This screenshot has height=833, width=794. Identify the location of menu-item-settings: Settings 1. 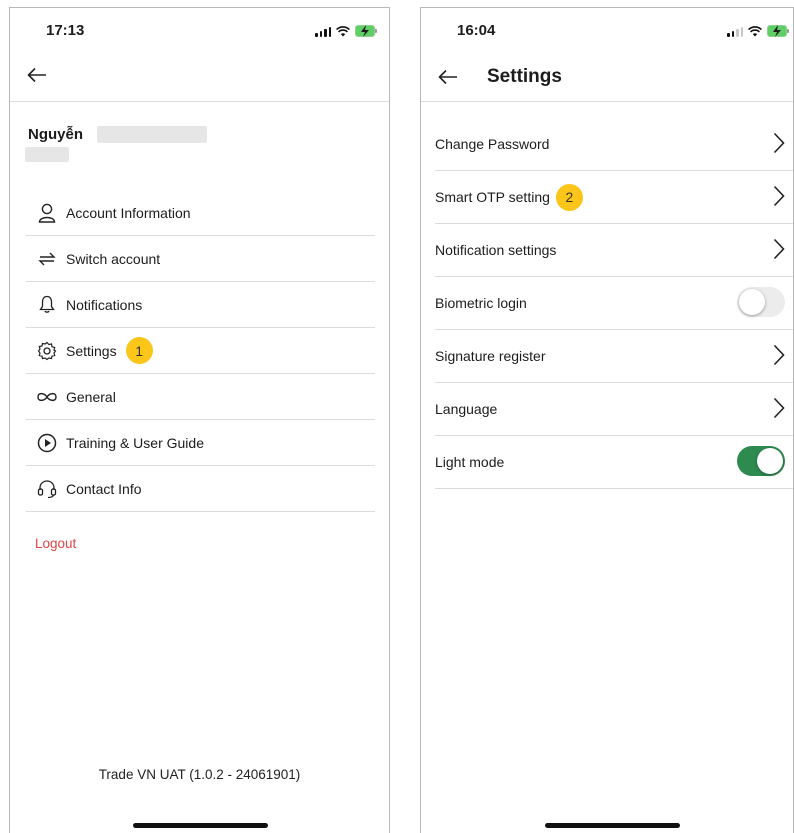
(200, 351).